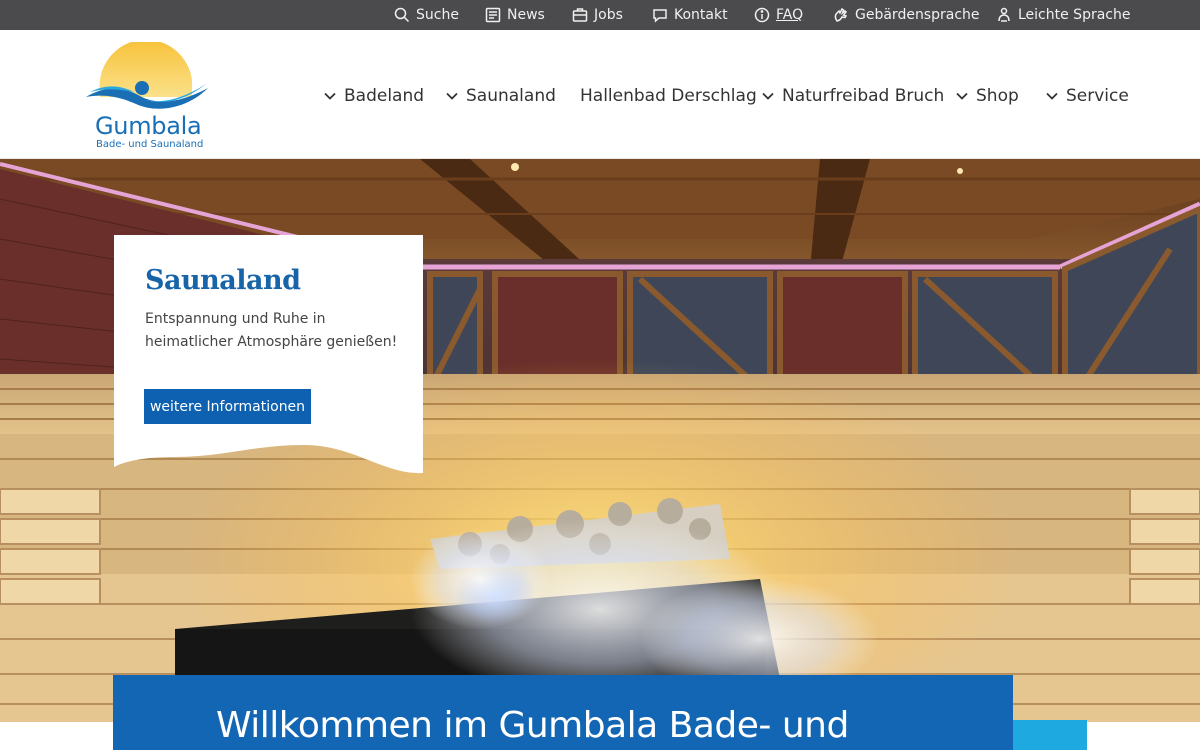 Image resolution: width=1200 pixels, height=750 pixels. What do you see at coordinates (917, 15) in the screenshot?
I see `utility-label: Gebärdensprache` at bounding box center [917, 15].